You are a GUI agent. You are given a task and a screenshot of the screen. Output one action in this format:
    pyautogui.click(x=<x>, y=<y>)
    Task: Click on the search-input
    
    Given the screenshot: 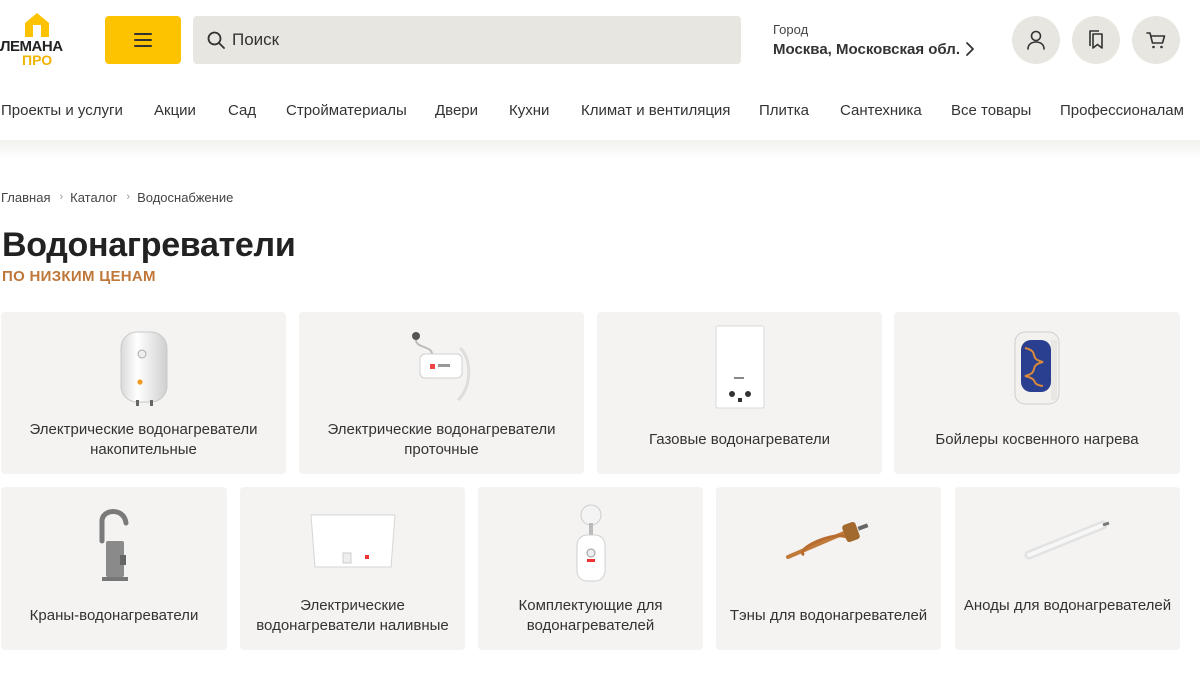 What is the action you would take?
    pyautogui.click(x=472, y=40)
    